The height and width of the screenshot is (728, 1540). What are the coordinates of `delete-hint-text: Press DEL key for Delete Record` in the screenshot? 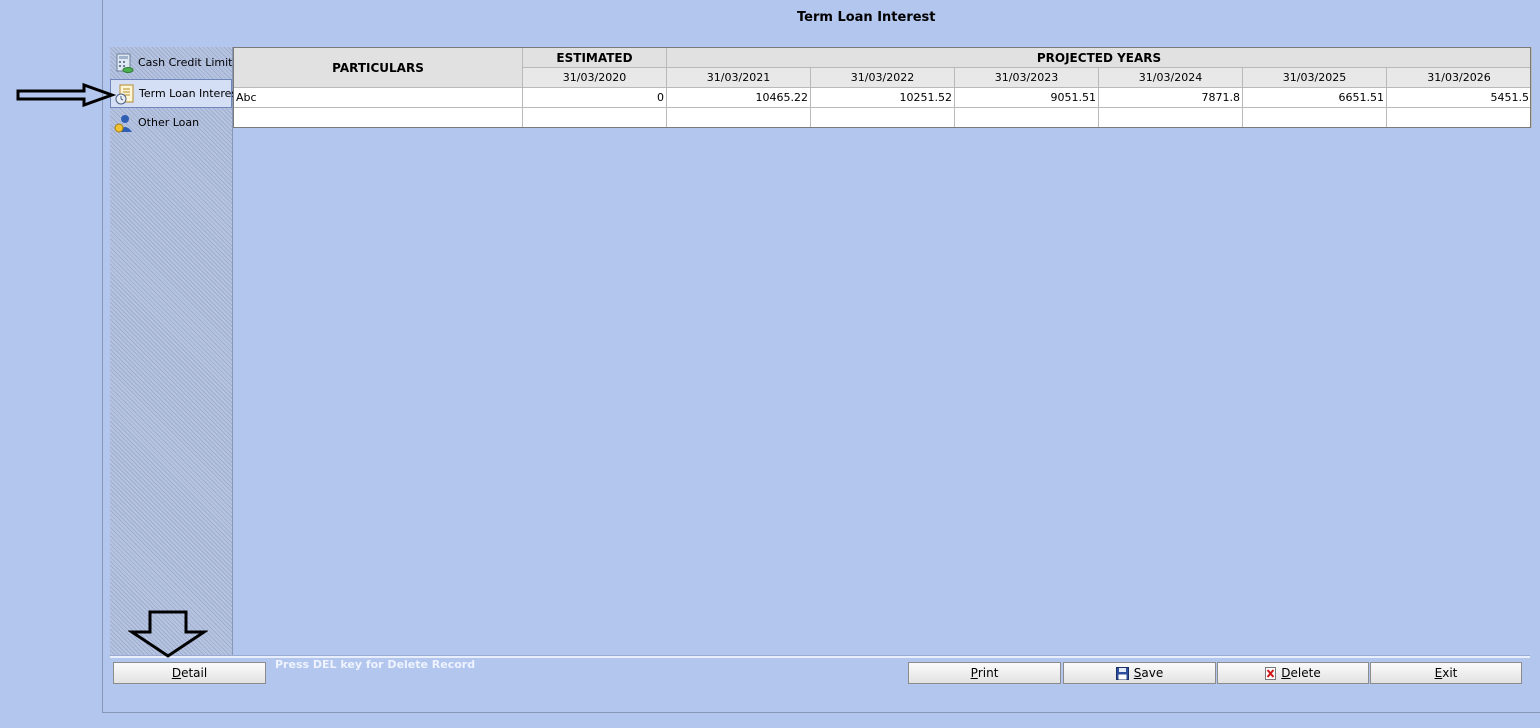 It's located at (375, 664).